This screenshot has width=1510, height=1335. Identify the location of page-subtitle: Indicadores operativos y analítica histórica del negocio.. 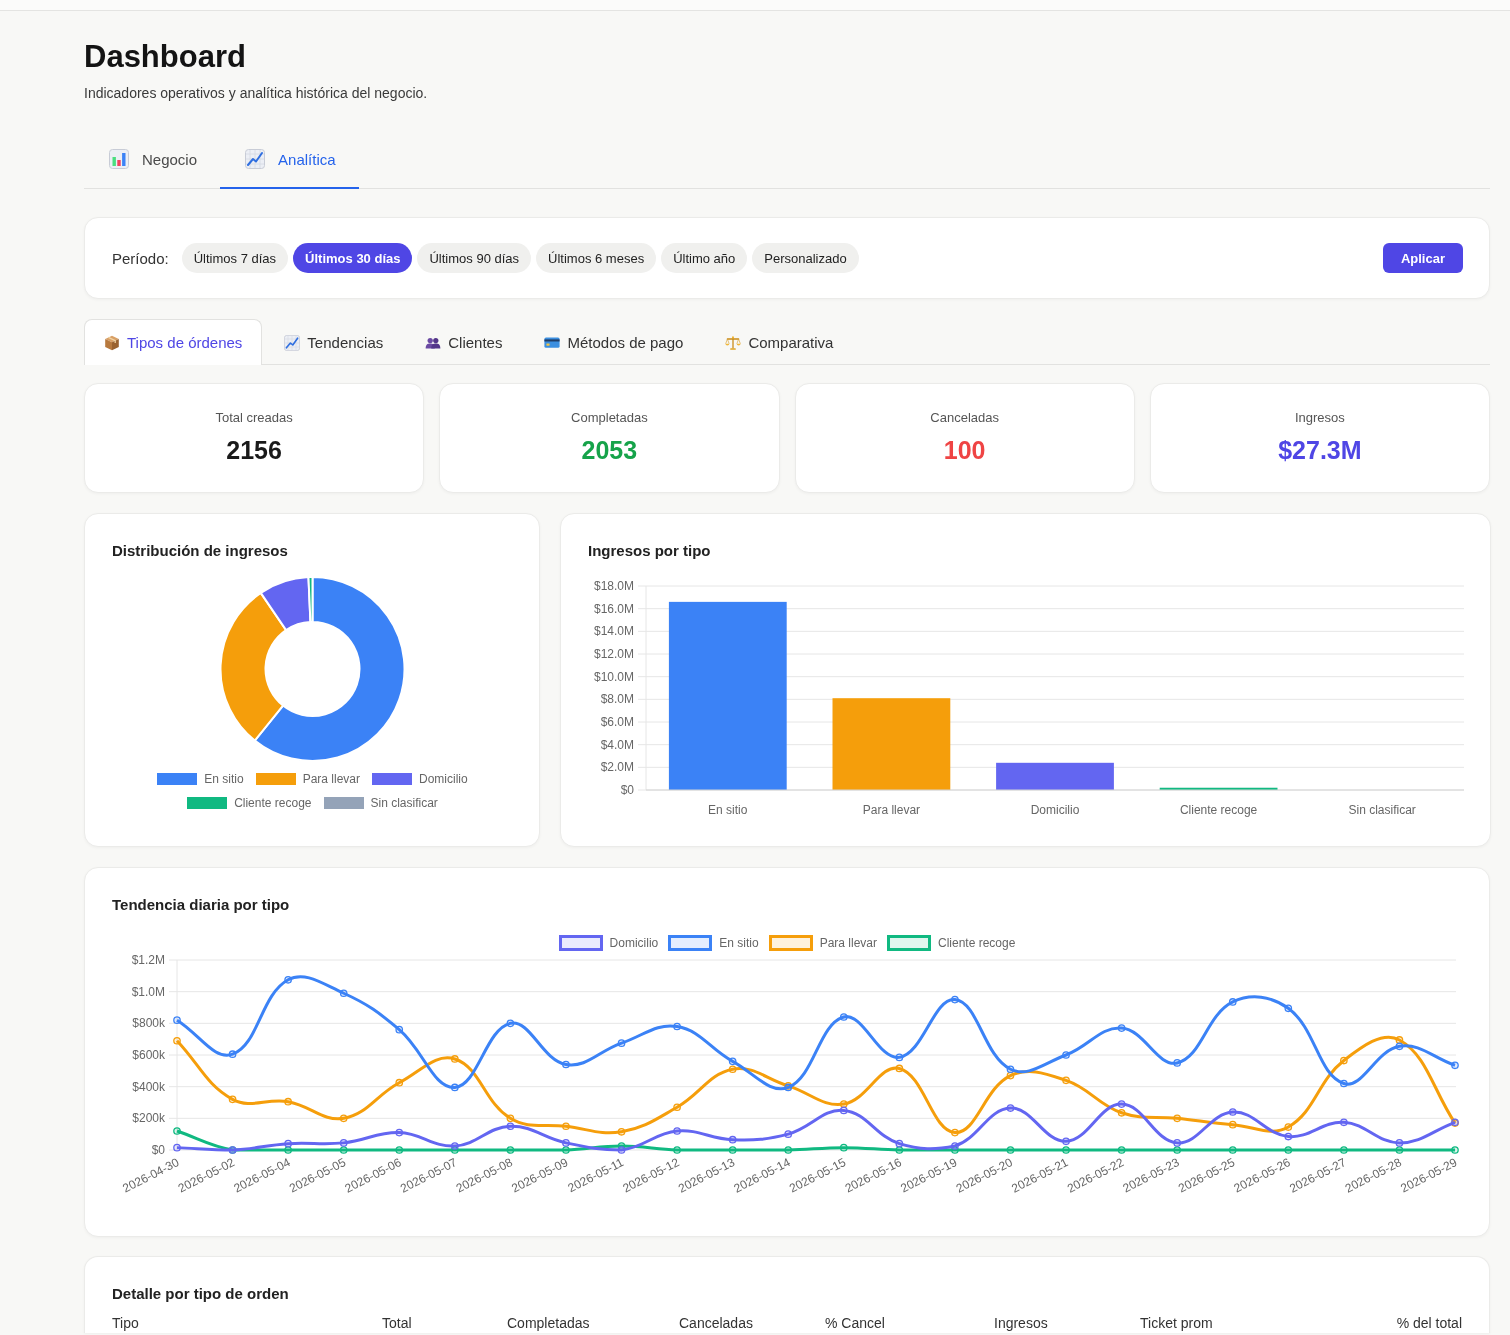
(256, 93).